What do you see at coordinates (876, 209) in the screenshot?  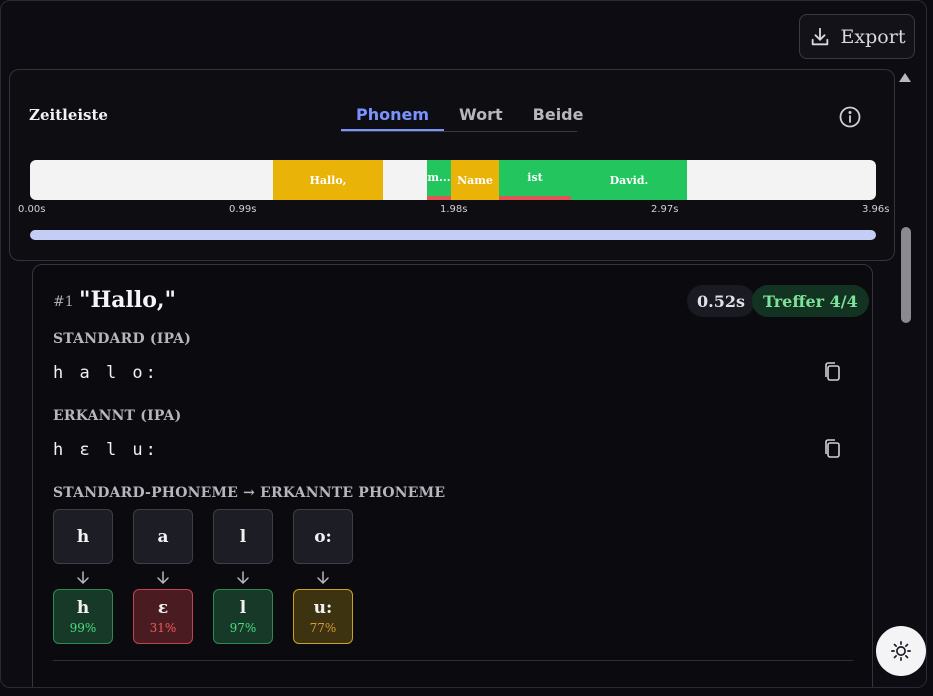 I see `tick-label: 3.96s` at bounding box center [876, 209].